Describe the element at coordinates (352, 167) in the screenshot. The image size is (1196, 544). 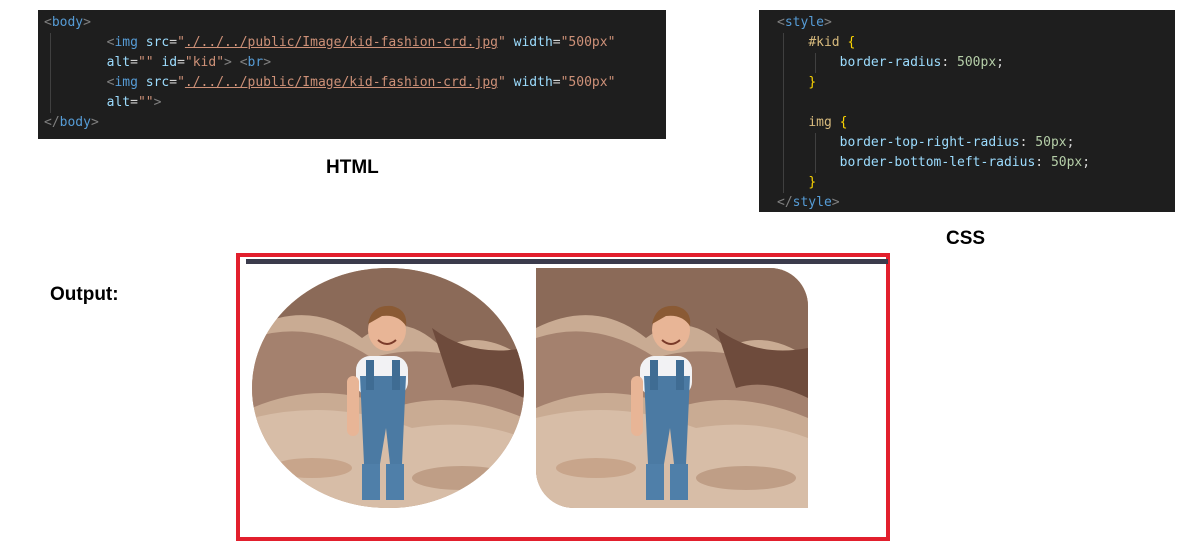
I see `html-label: HTML` at that location.